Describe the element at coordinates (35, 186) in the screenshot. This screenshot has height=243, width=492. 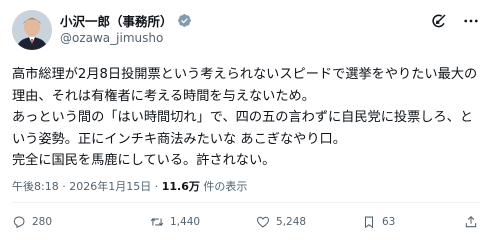
I see `post-time: 午後8:18` at that location.